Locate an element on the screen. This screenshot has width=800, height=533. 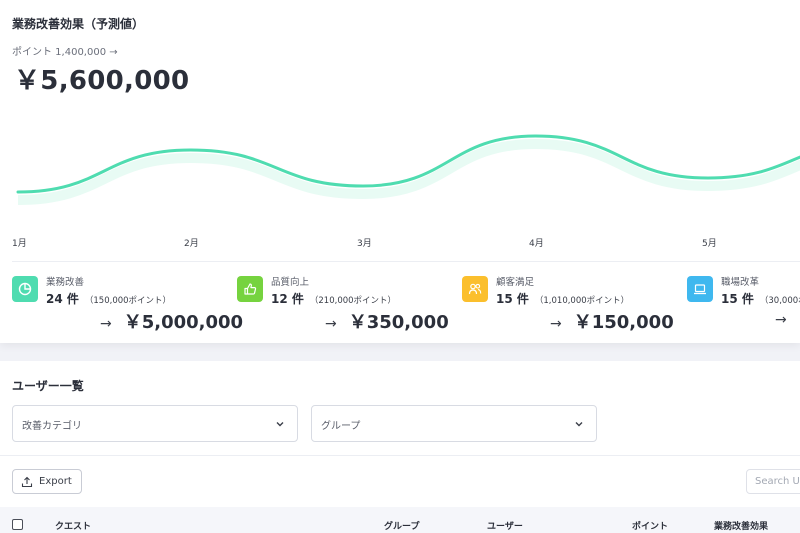
column-improvement-effect: 業務改善効果 is located at coordinates (741, 525).